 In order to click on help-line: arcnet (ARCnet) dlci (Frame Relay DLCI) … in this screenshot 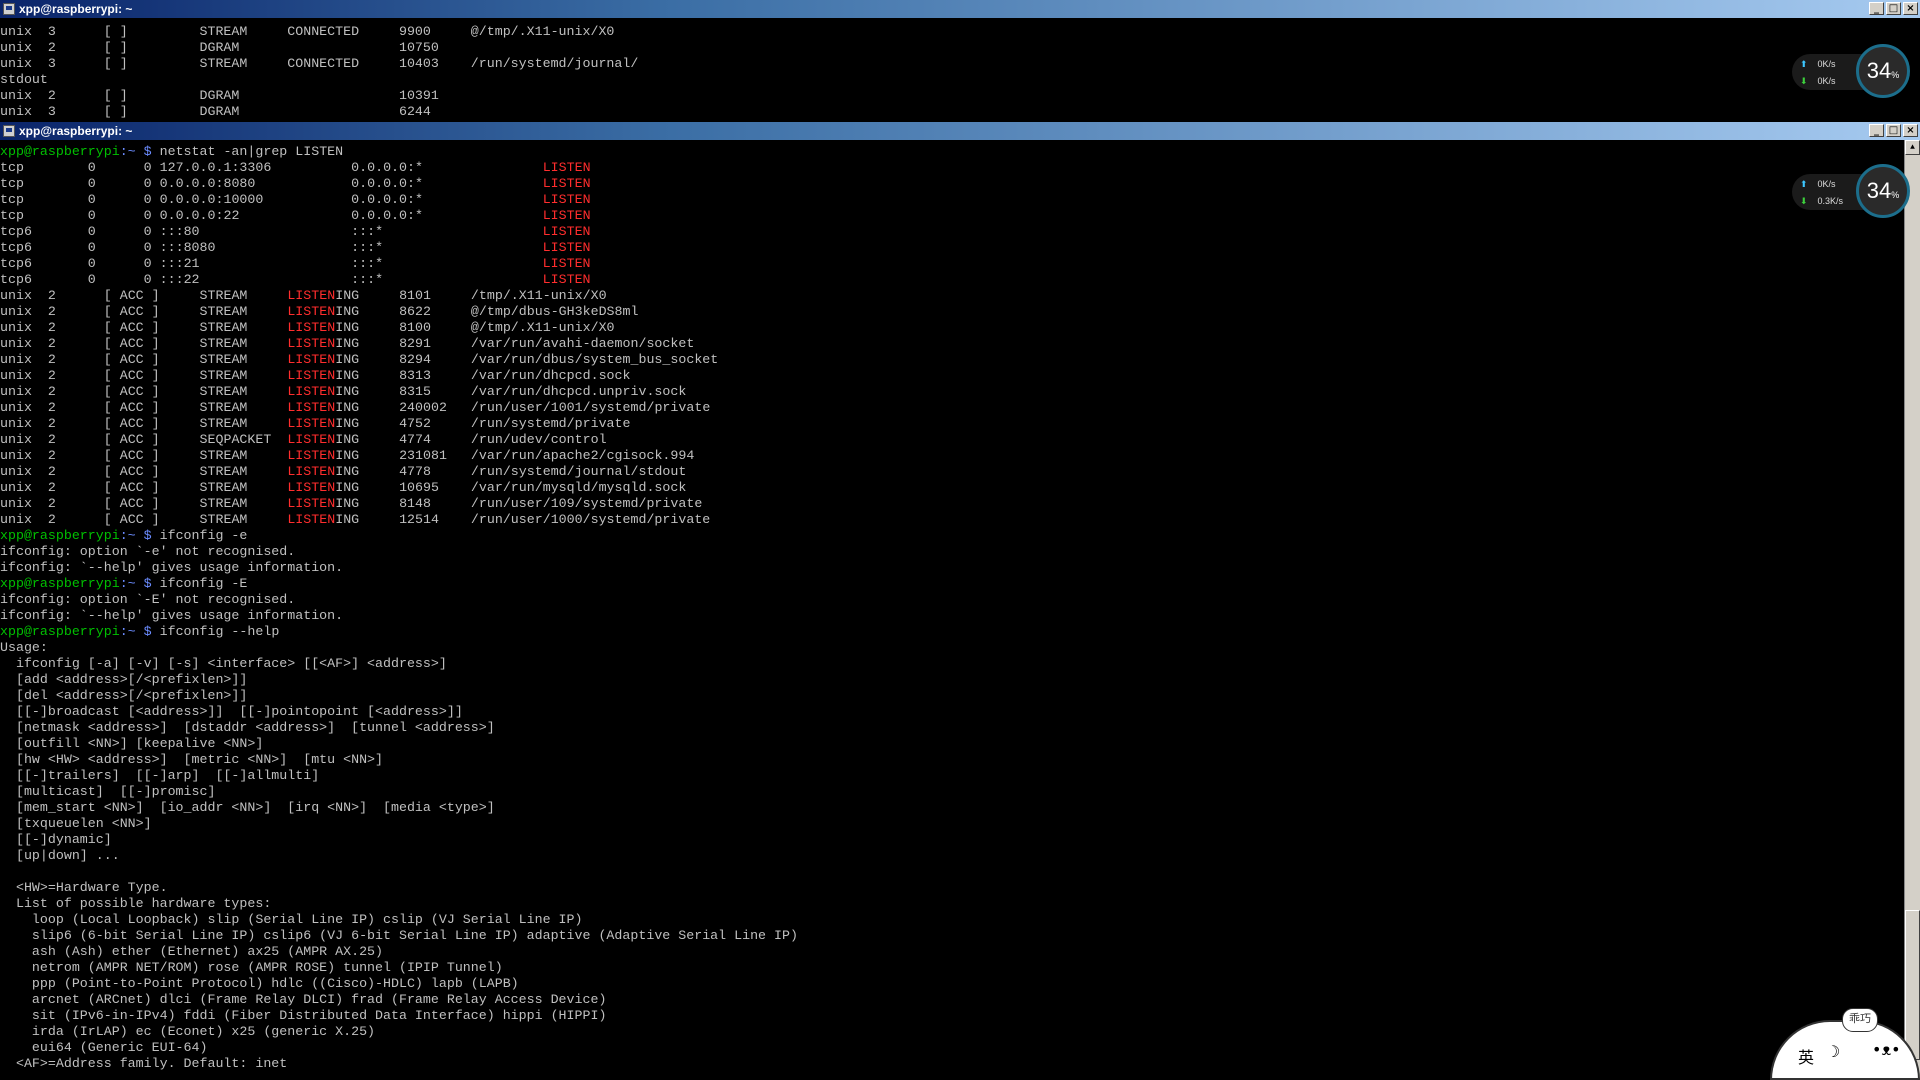, I will do `click(303, 999)`.